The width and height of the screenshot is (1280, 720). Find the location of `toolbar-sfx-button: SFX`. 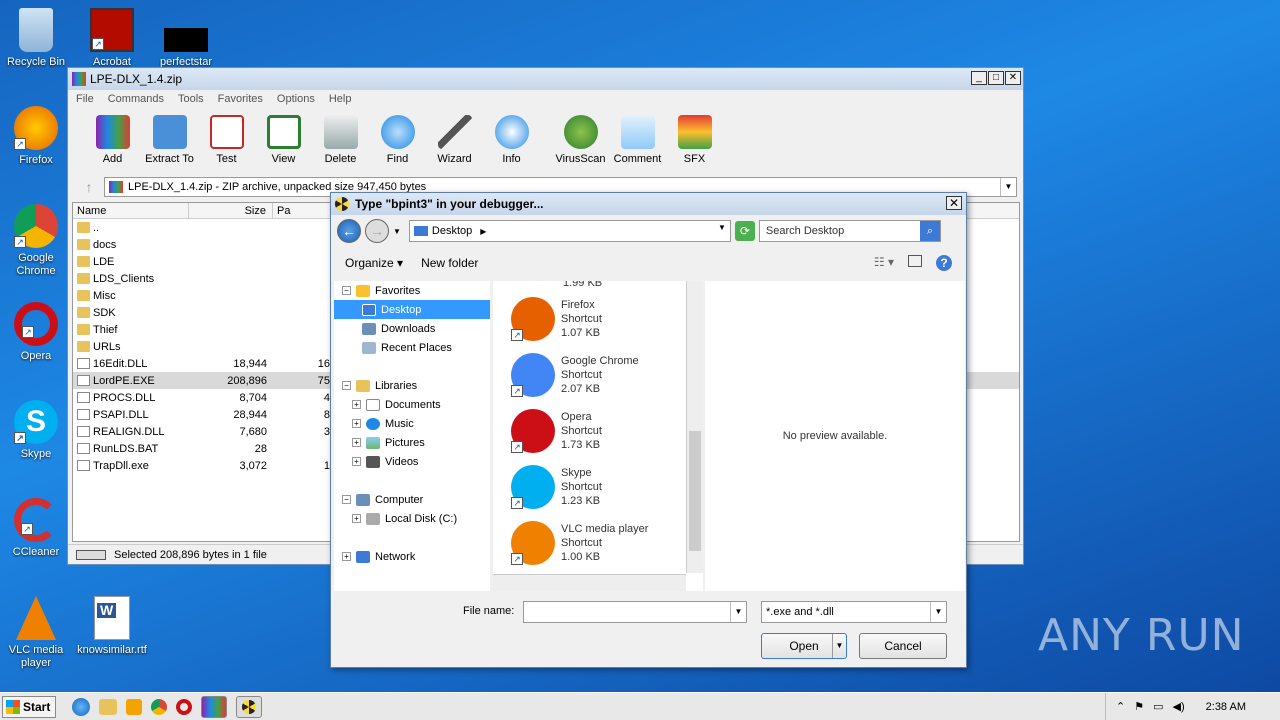

toolbar-sfx-button: SFX is located at coordinates (694, 140).